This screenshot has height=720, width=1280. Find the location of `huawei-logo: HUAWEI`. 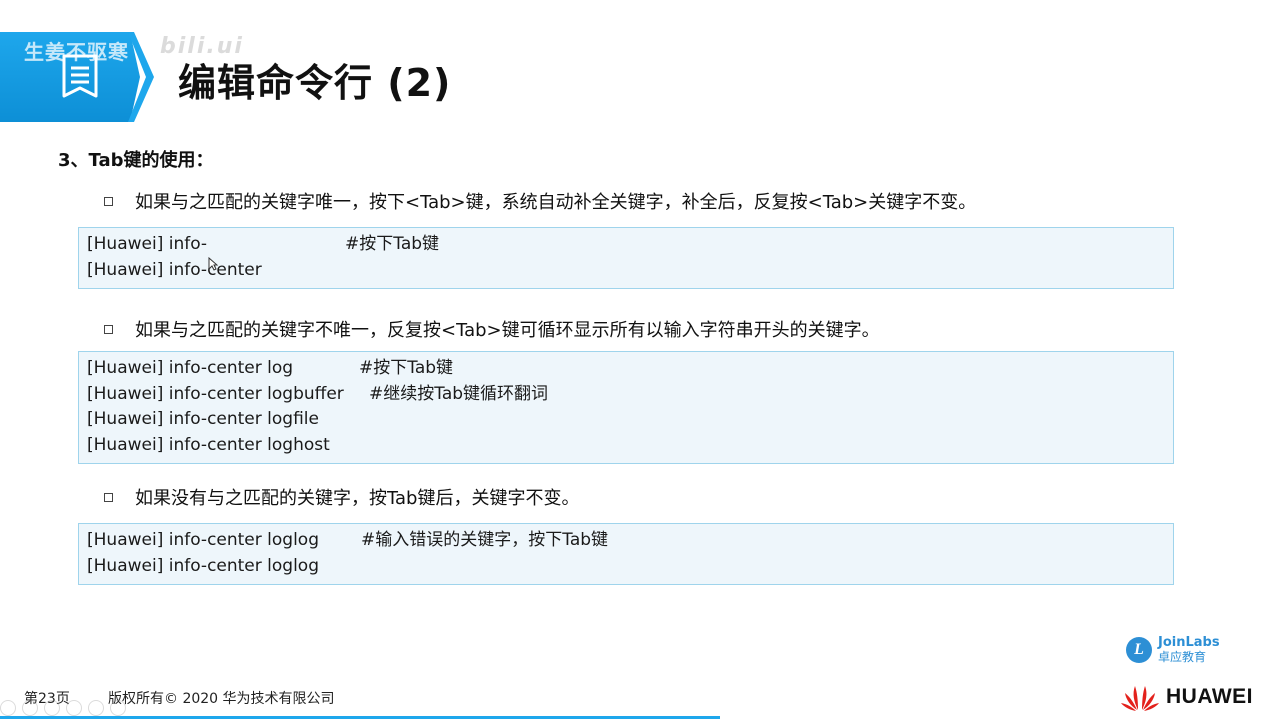

huawei-logo: HUAWEI is located at coordinates (1186, 697).